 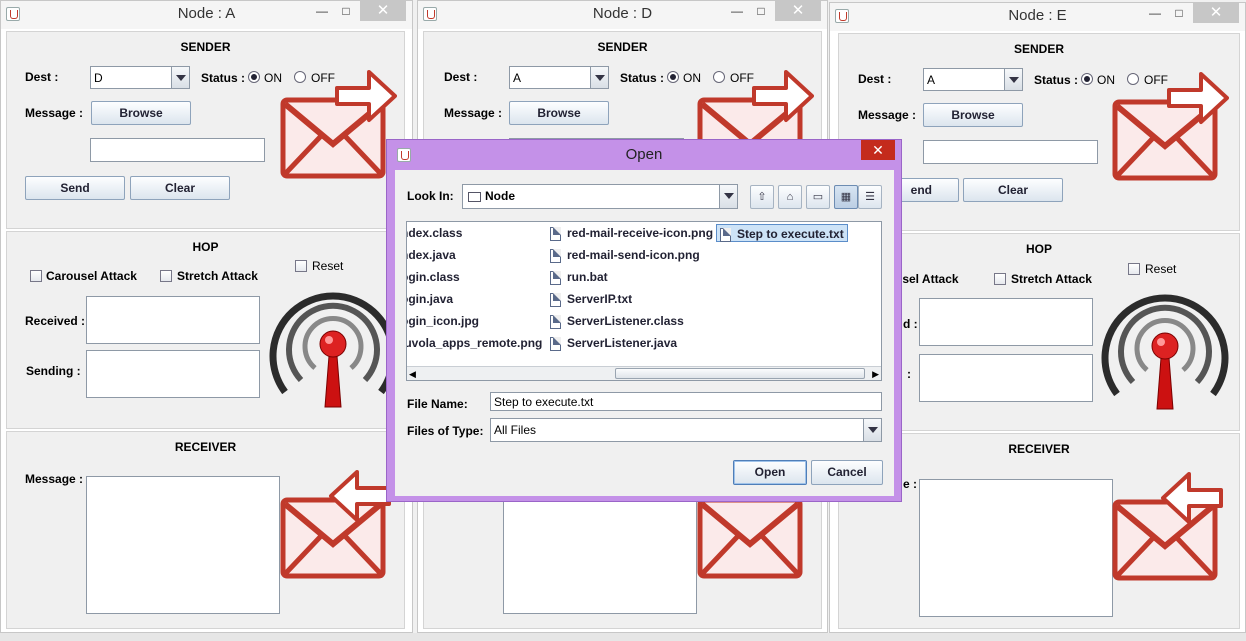 I want to click on open-button: Open, so click(x=770, y=472).